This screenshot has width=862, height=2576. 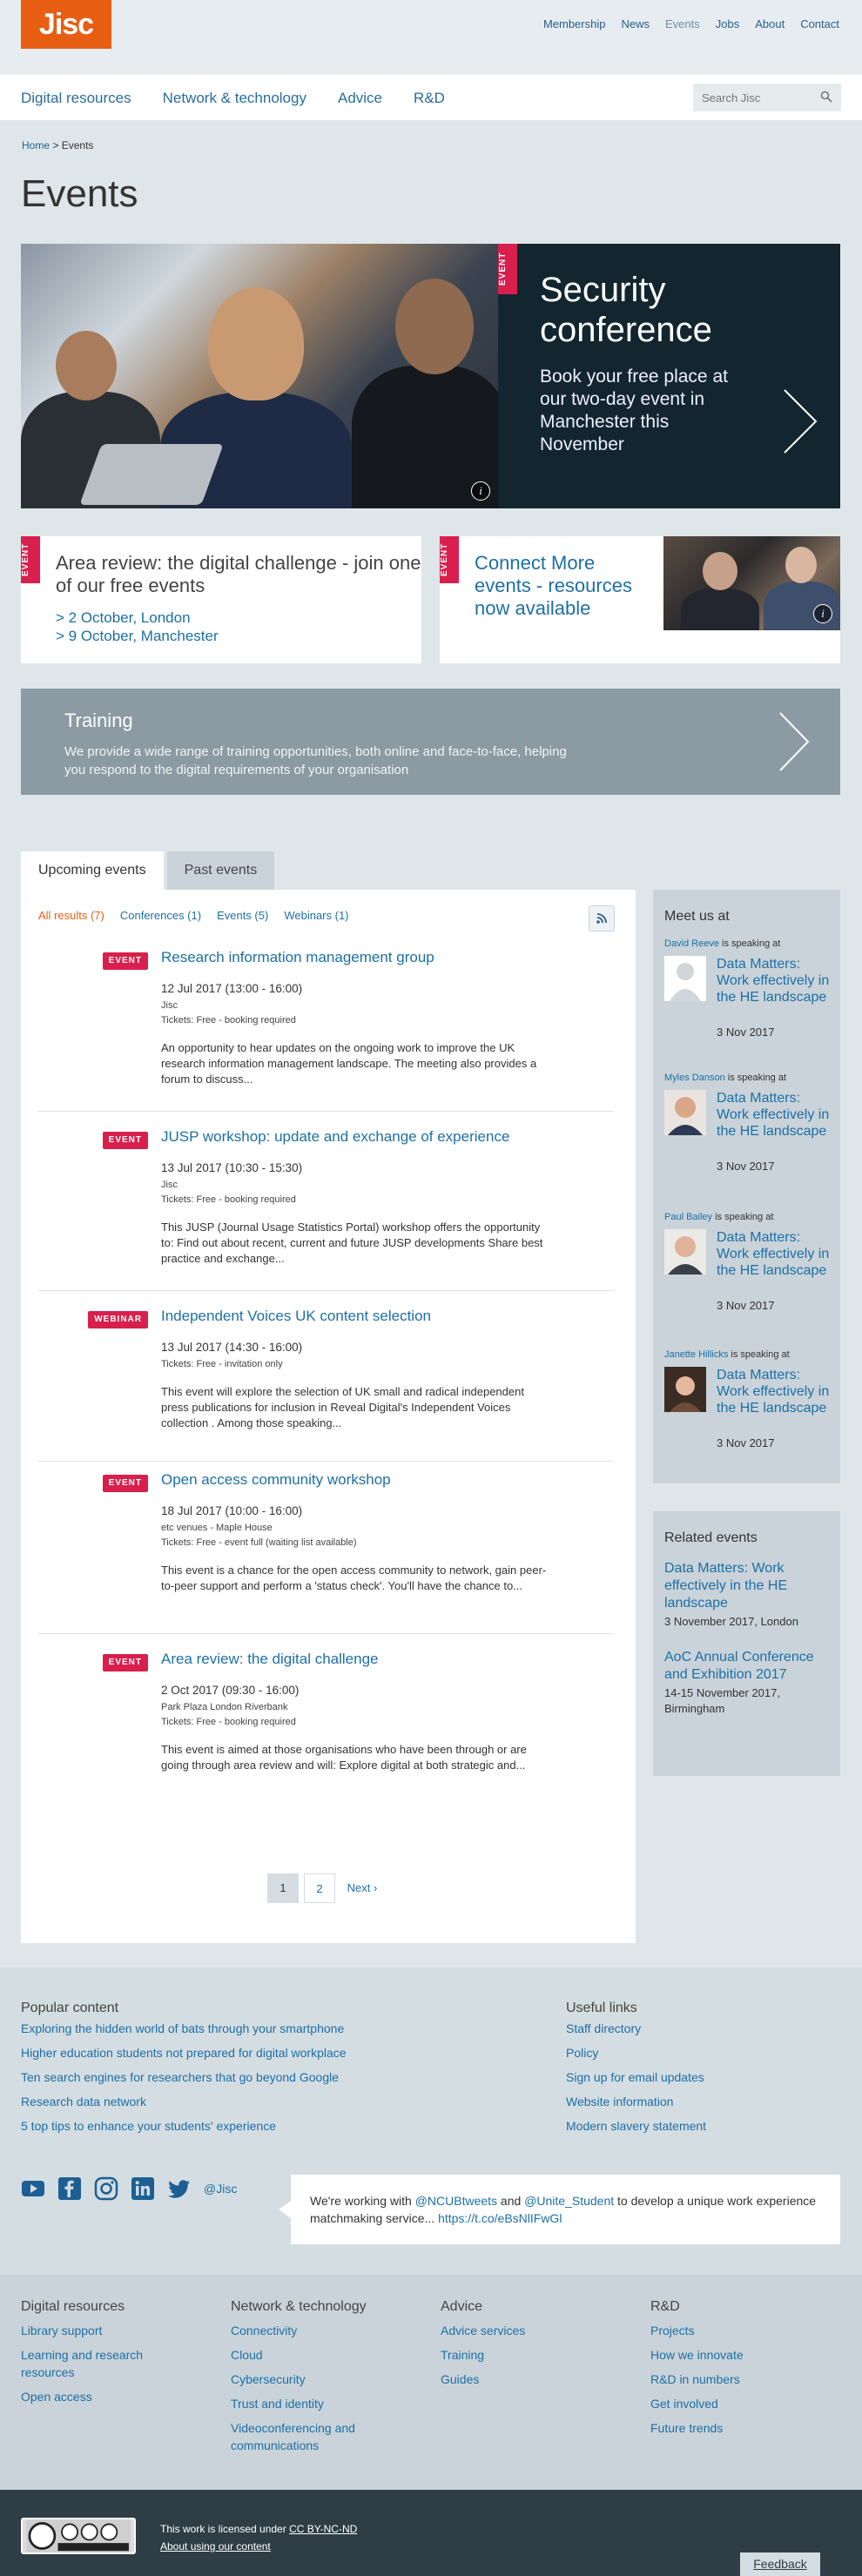 I want to click on footer-link: Trust and identity, so click(x=336, y=2403).